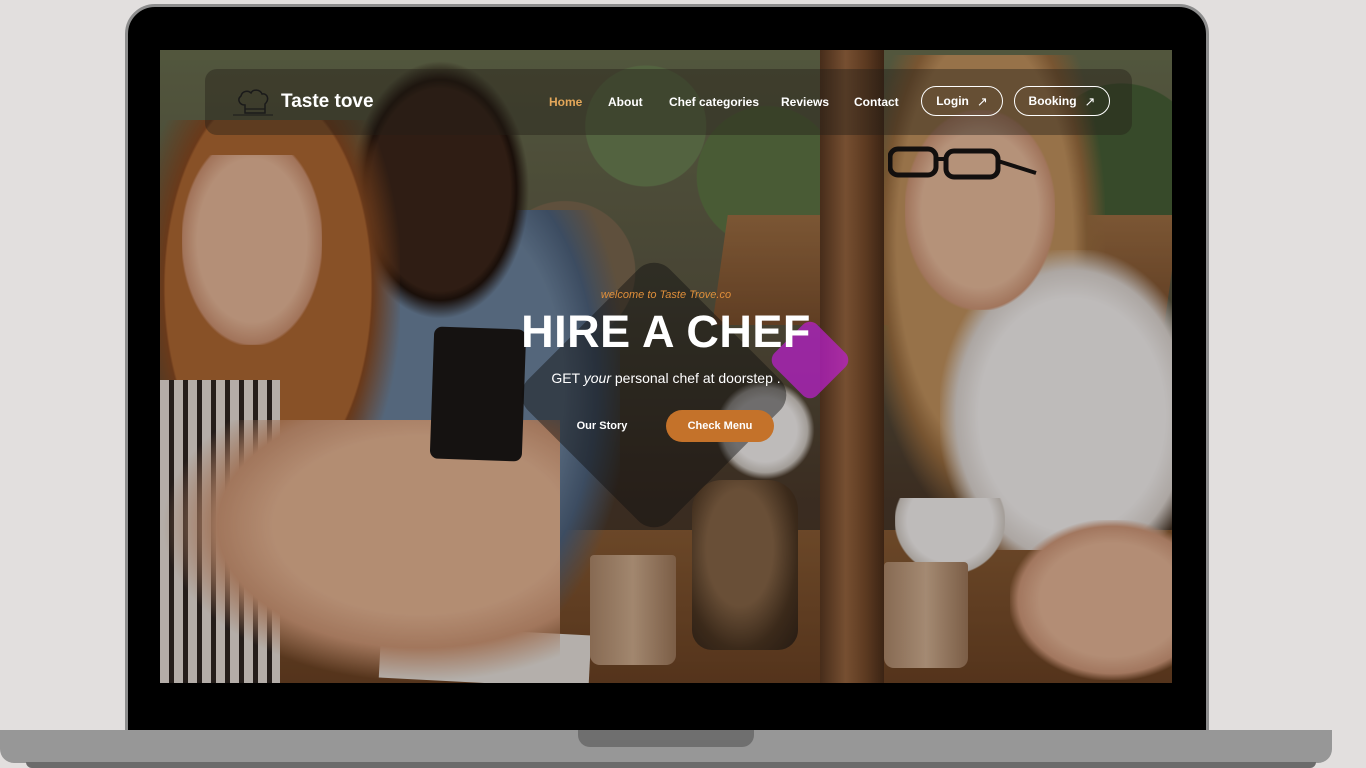 This screenshot has height=768, width=1366. I want to click on hero-subtitle-suffix: personal chef at doorstep ., so click(697, 378).